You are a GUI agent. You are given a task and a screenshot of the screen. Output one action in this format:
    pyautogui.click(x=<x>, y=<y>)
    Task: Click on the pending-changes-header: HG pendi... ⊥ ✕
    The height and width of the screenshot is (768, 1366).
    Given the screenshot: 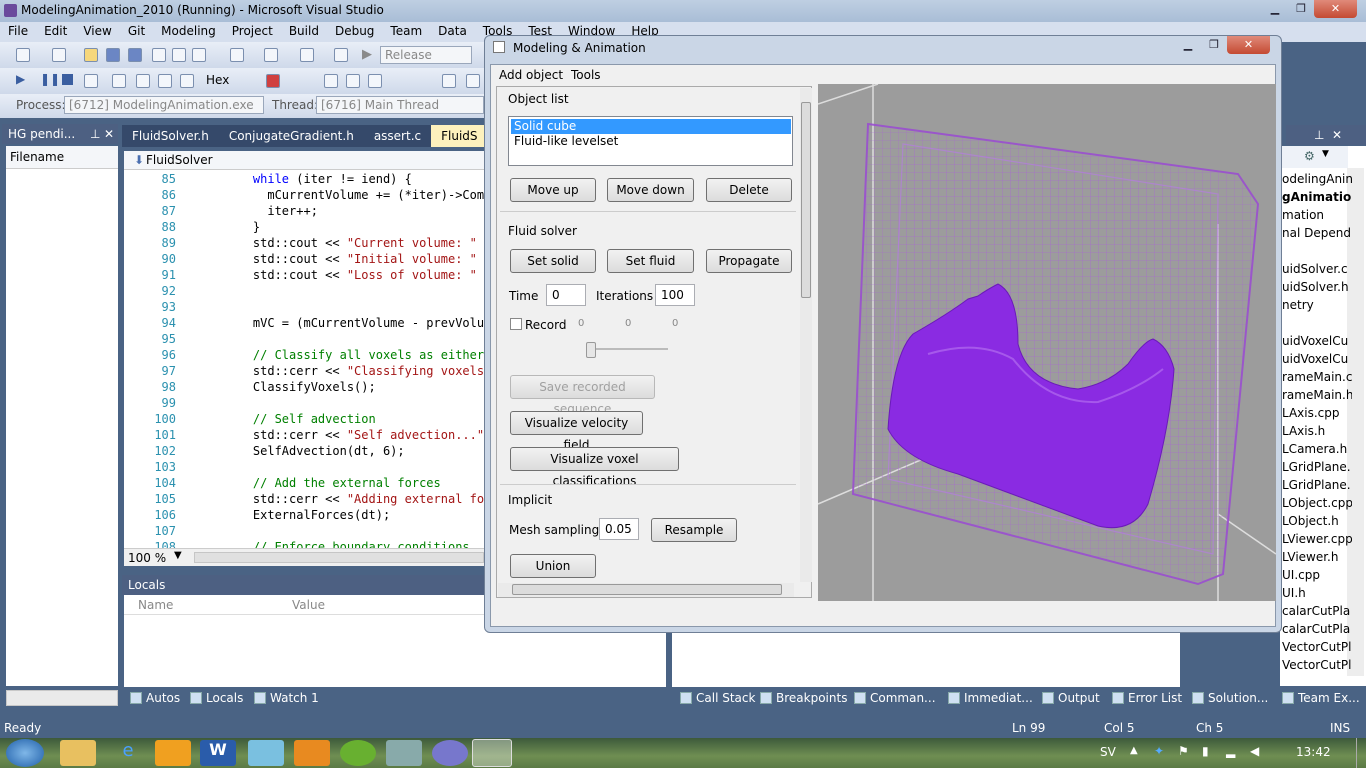 What is the action you would take?
    pyautogui.click(x=60, y=134)
    